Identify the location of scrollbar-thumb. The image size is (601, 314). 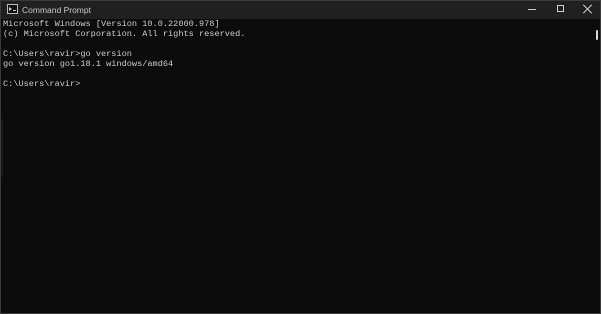
(597, 35).